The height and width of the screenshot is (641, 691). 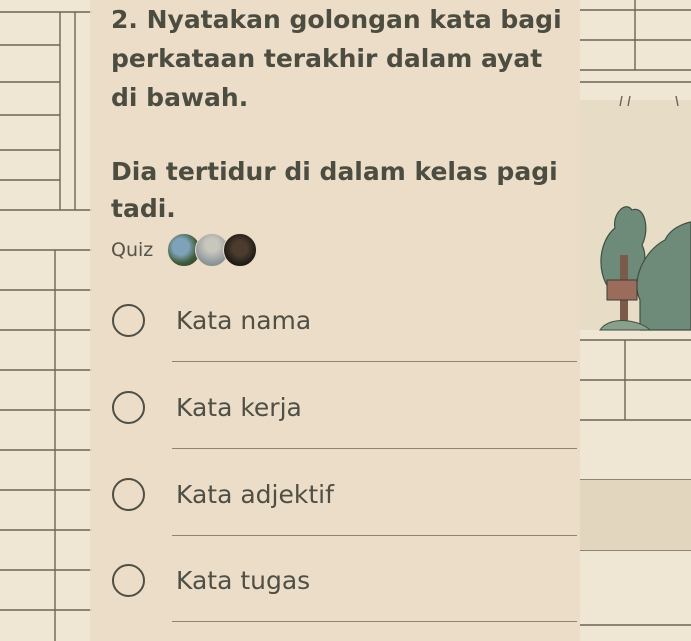 I want to click on option-kata-tugas: Kata tugas, so click(x=347, y=580).